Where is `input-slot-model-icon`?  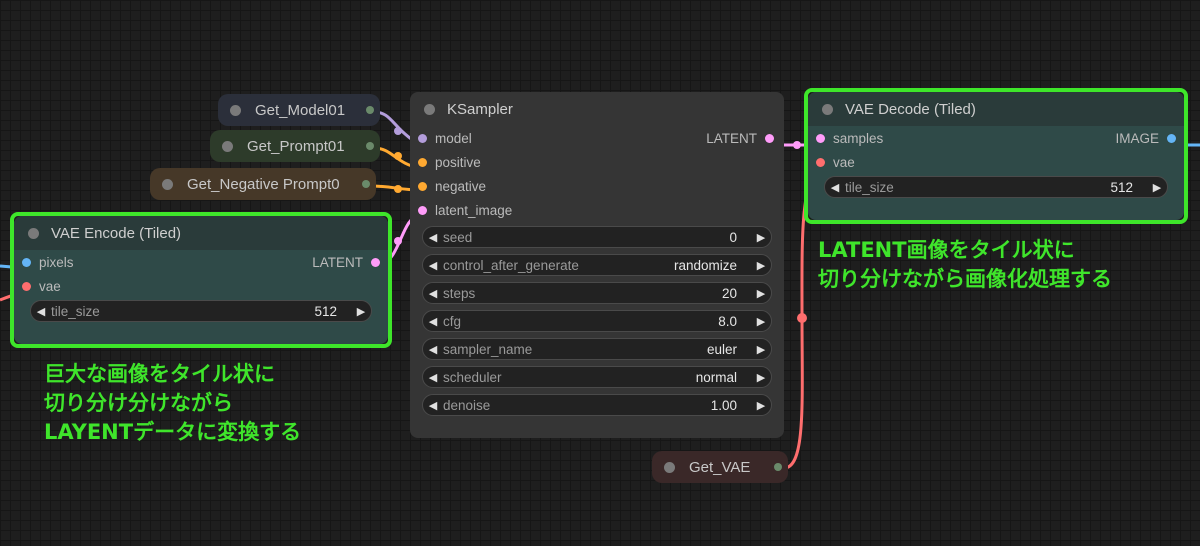
input-slot-model-icon is located at coordinates (422, 138).